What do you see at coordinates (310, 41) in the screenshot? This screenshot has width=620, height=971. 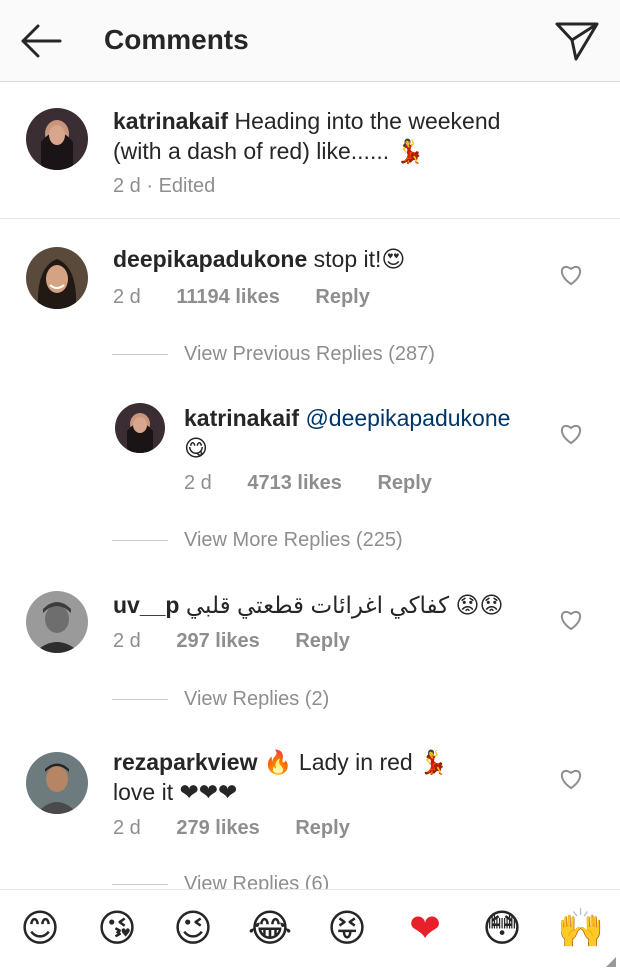 I see `top-bar: Comments` at bounding box center [310, 41].